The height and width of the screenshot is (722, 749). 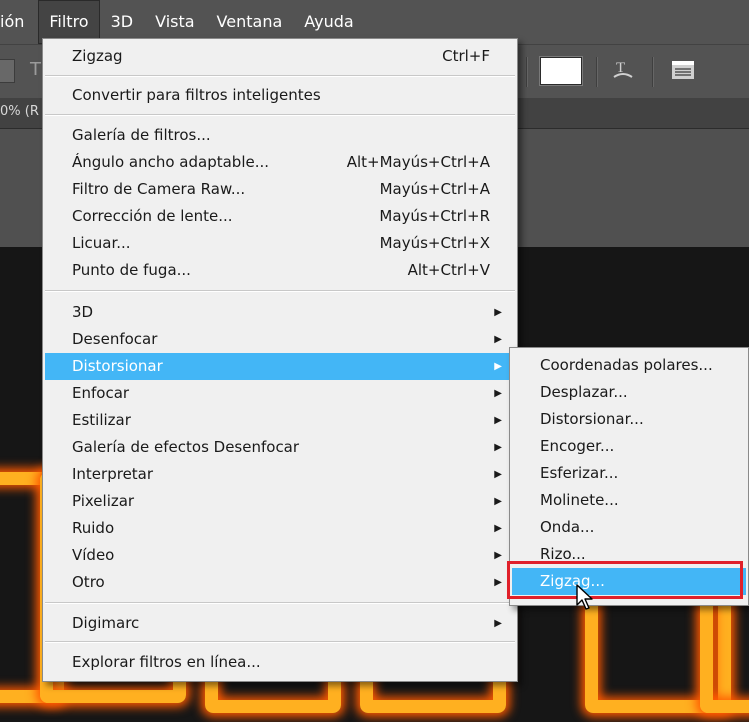 What do you see at coordinates (117, 366) in the screenshot?
I see `menu-item-label: Distorsionar` at bounding box center [117, 366].